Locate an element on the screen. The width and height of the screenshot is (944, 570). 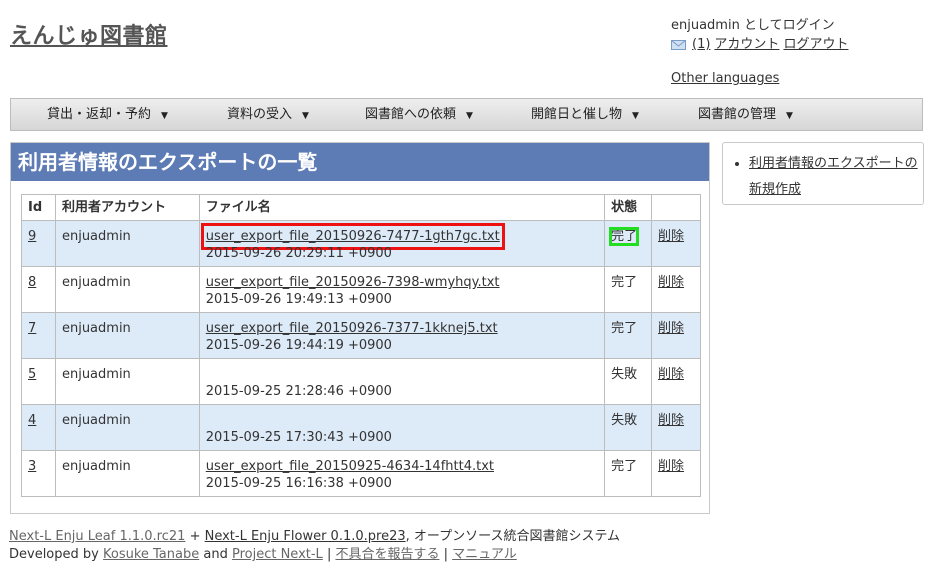
site-title-link: えんじゅ図書館 is located at coordinates (89, 34).